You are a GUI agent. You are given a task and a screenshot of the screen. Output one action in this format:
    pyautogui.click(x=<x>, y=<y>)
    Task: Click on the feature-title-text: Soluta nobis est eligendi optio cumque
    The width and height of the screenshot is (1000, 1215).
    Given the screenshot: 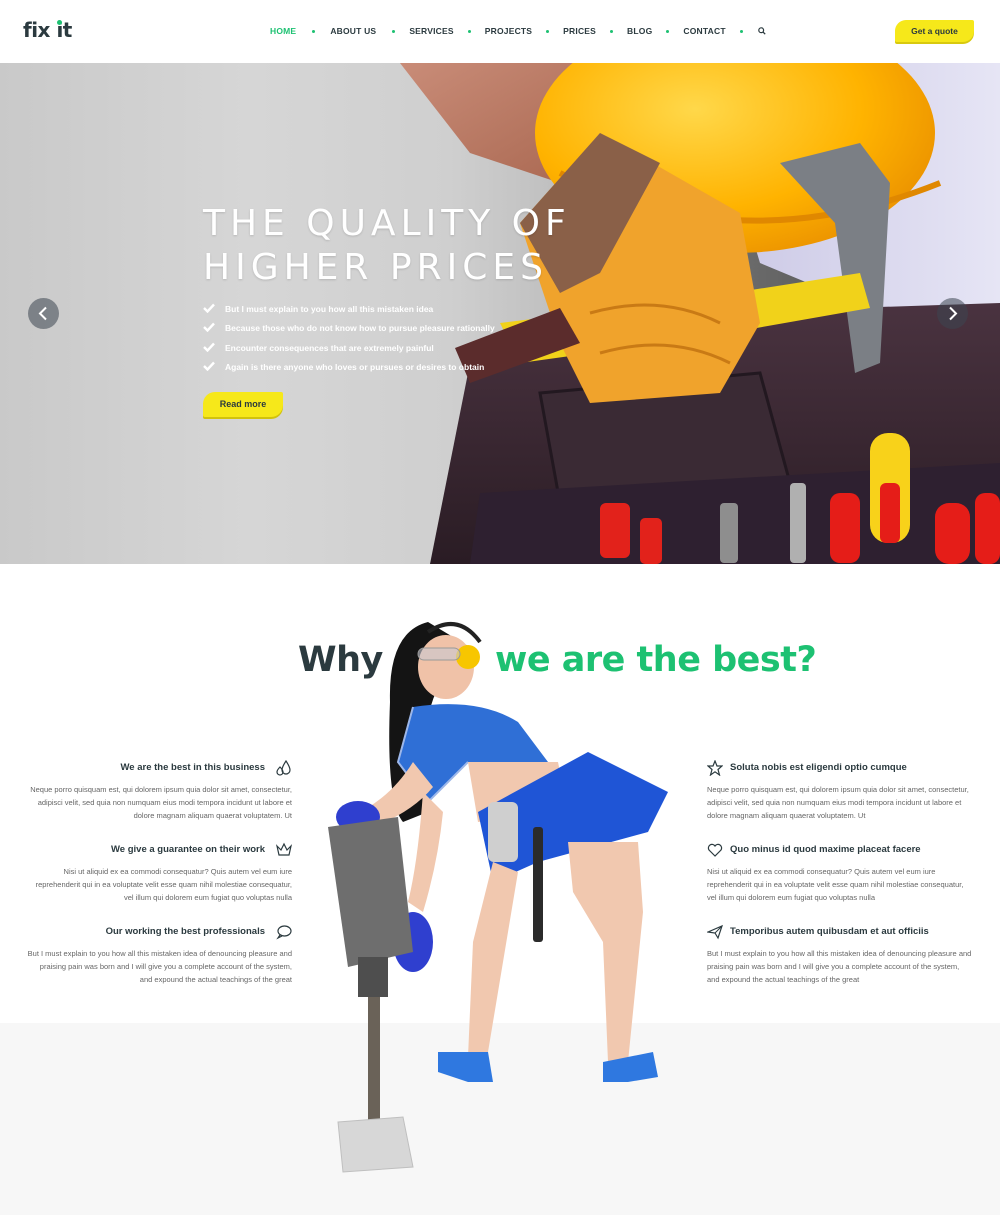 What is the action you would take?
    pyautogui.click(x=818, y=767)
    